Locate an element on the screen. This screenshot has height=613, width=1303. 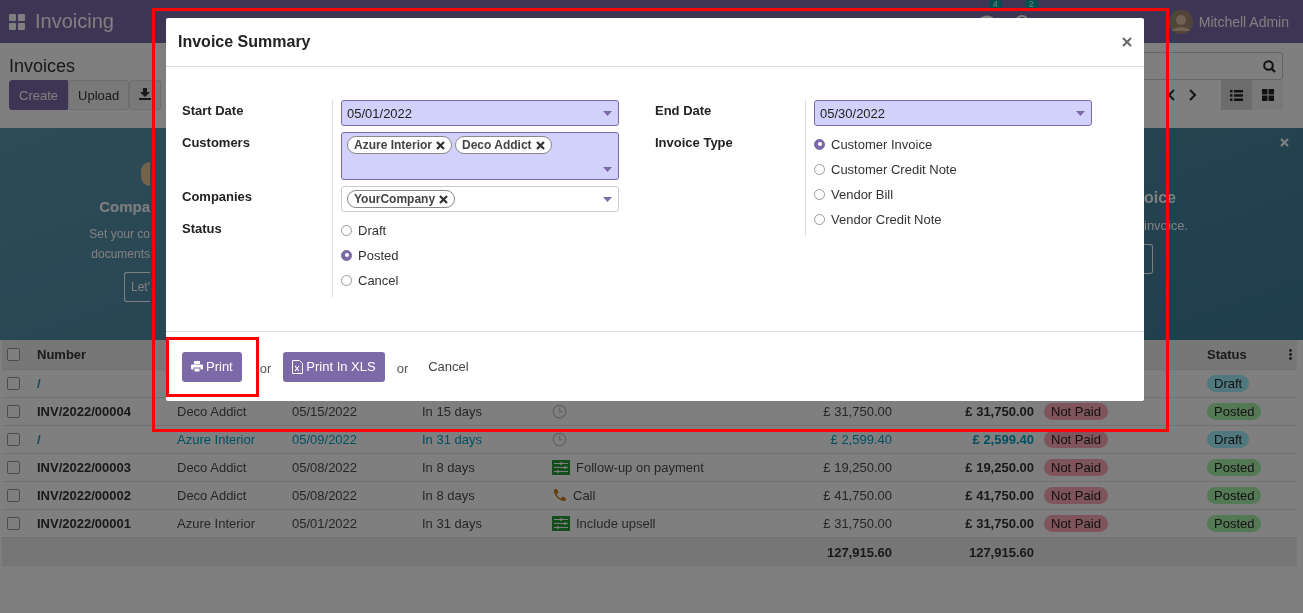
apps-menu-icon is located at coordinates (17, 21).